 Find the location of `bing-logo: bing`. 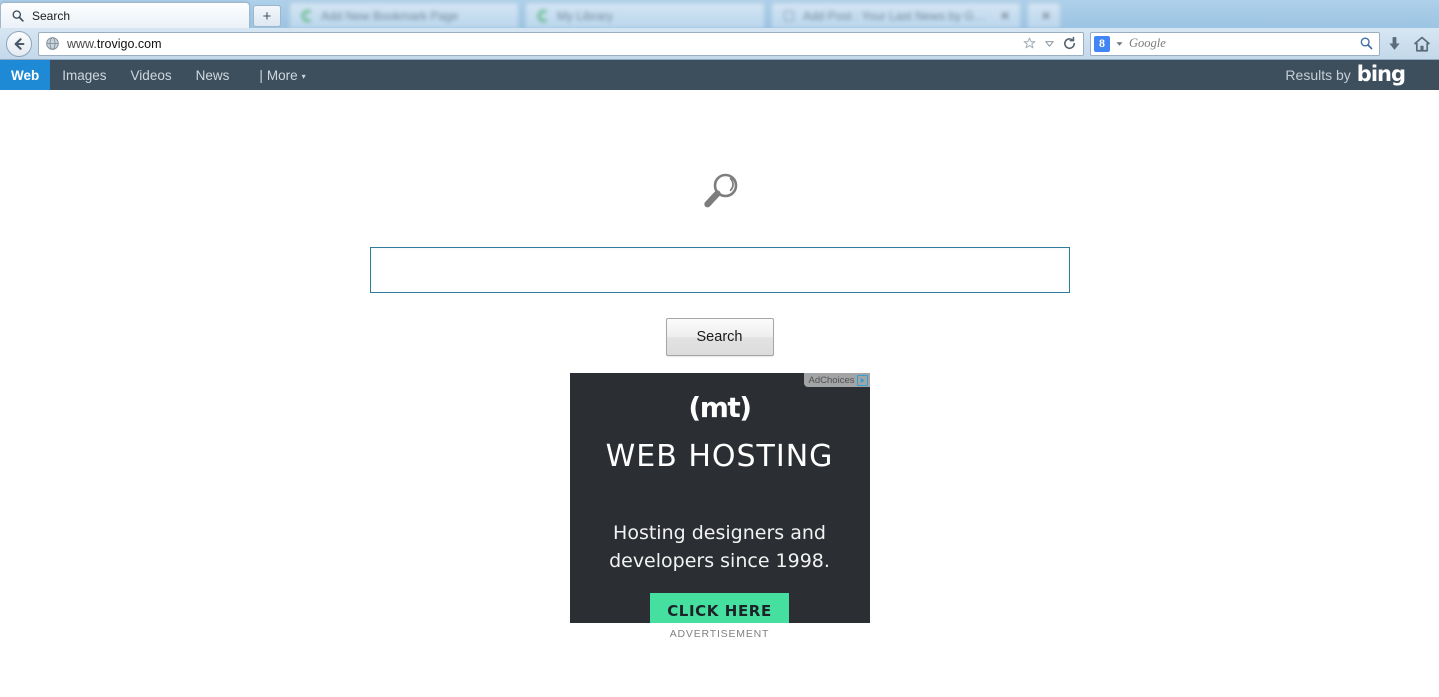

bing-logo: bing is located at coordinates (1381, 73).